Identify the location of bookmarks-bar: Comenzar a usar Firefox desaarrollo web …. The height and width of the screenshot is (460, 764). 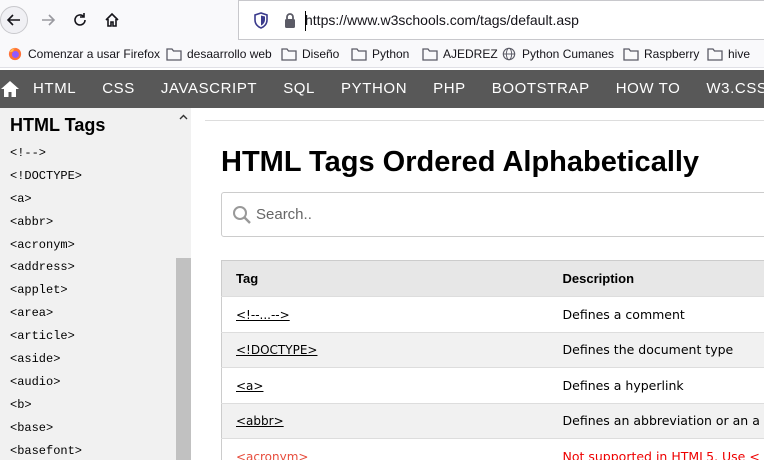
(382, 54).